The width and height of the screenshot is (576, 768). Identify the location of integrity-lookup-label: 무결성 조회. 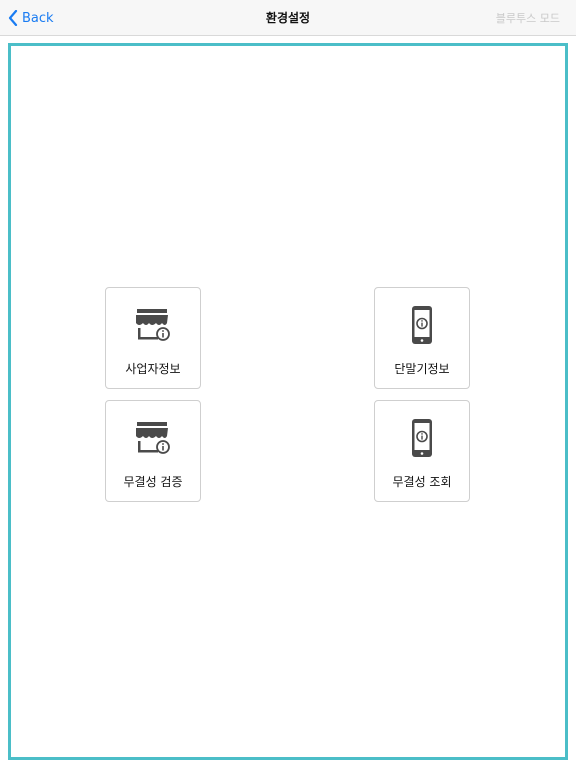
(422, 482).